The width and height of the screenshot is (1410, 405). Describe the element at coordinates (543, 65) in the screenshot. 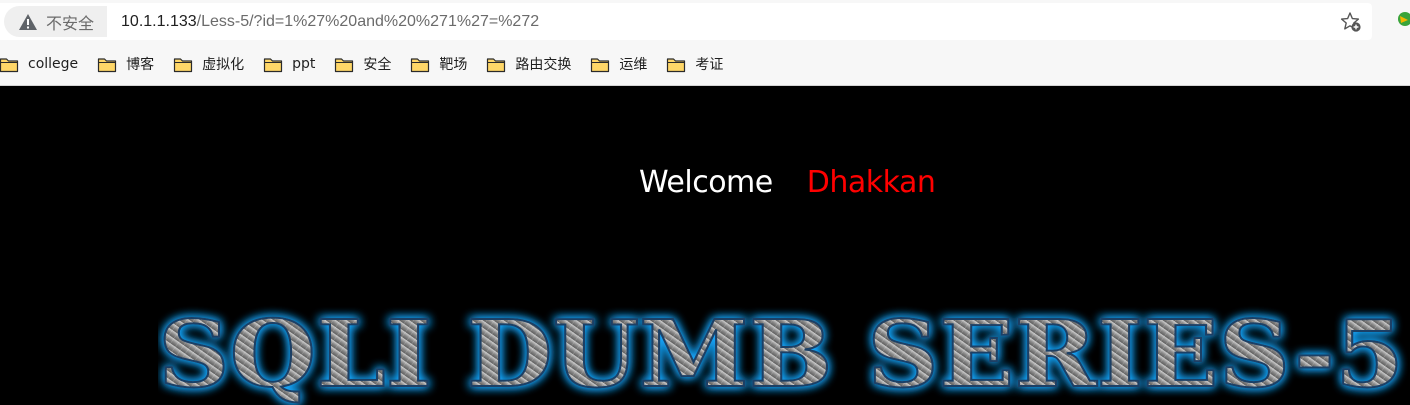

I see `bookmark-label: 路由交换` at that location.